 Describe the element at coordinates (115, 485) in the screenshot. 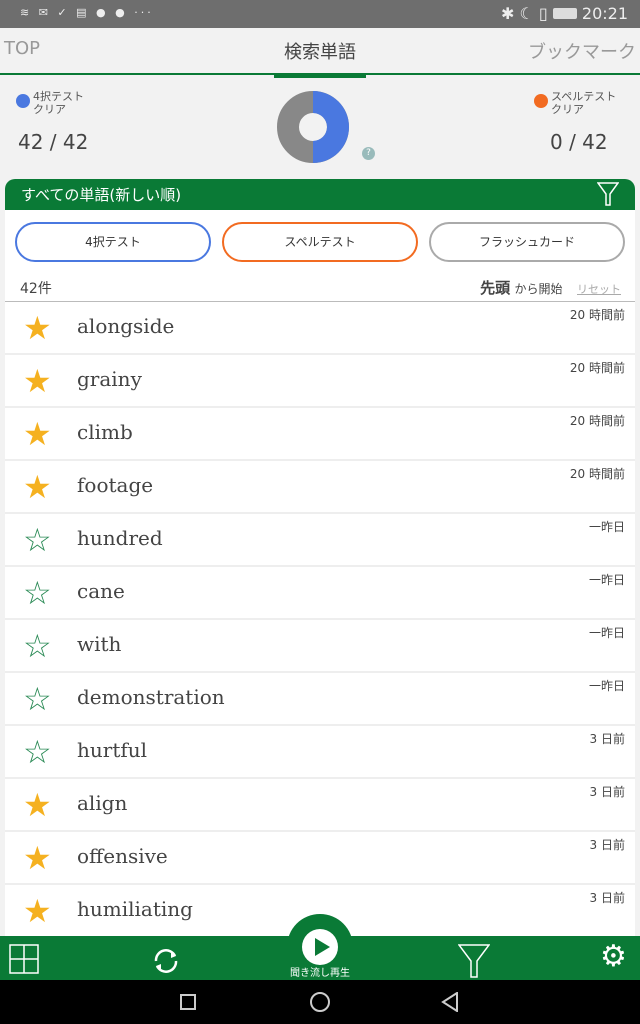

I see `word-text: footage` at that location.